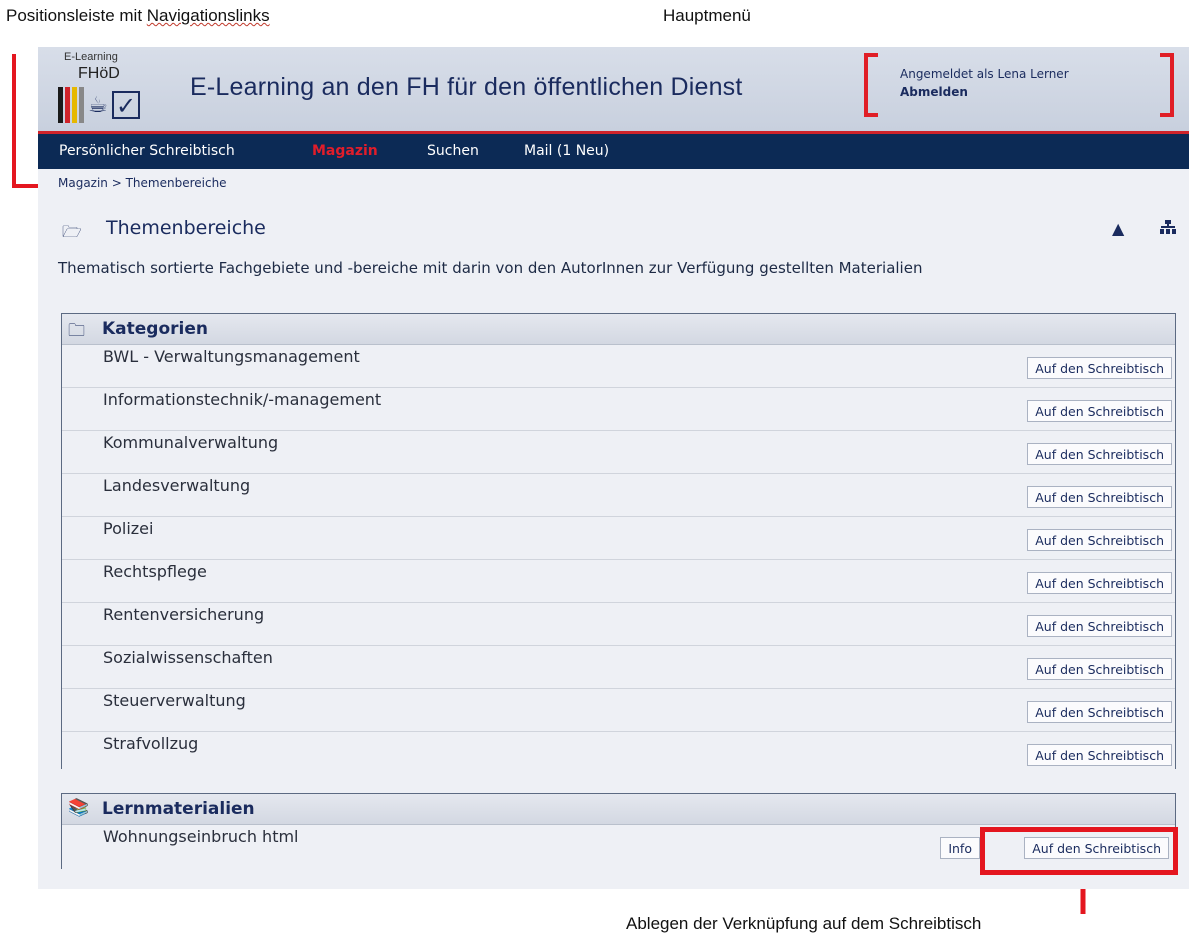 The height and width of the screenshot is (943, 1189). I want to click on material-name: Wohnungseinbruch html, so click(201, 836).